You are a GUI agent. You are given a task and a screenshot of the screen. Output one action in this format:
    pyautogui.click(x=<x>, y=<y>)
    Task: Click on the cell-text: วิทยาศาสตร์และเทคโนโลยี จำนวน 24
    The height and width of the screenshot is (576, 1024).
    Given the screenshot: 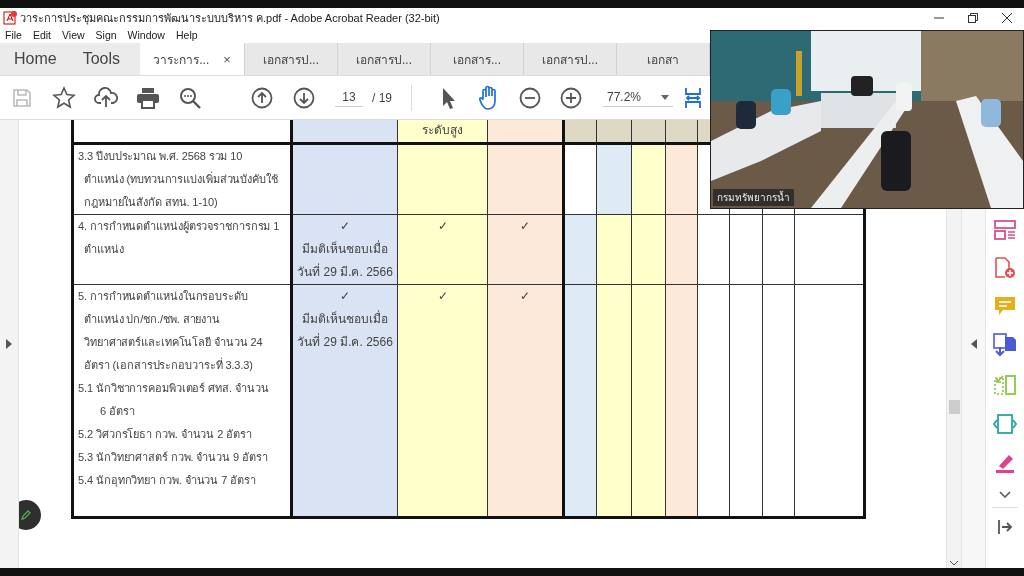 What is the action you would take?
    pyautogui.click(x=173, y=342)
    